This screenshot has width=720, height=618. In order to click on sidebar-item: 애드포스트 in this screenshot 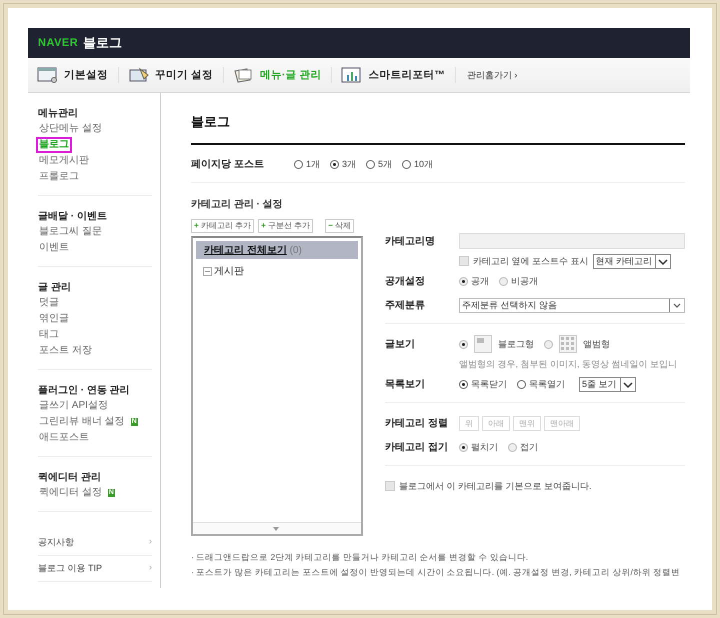, I will do `click(64, 438)`.